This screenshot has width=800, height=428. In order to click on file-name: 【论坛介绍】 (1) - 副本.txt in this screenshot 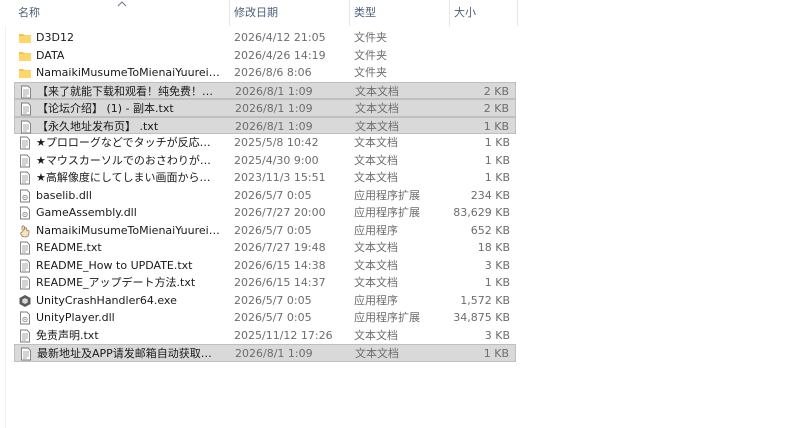, I will do `click(105, 108)`.